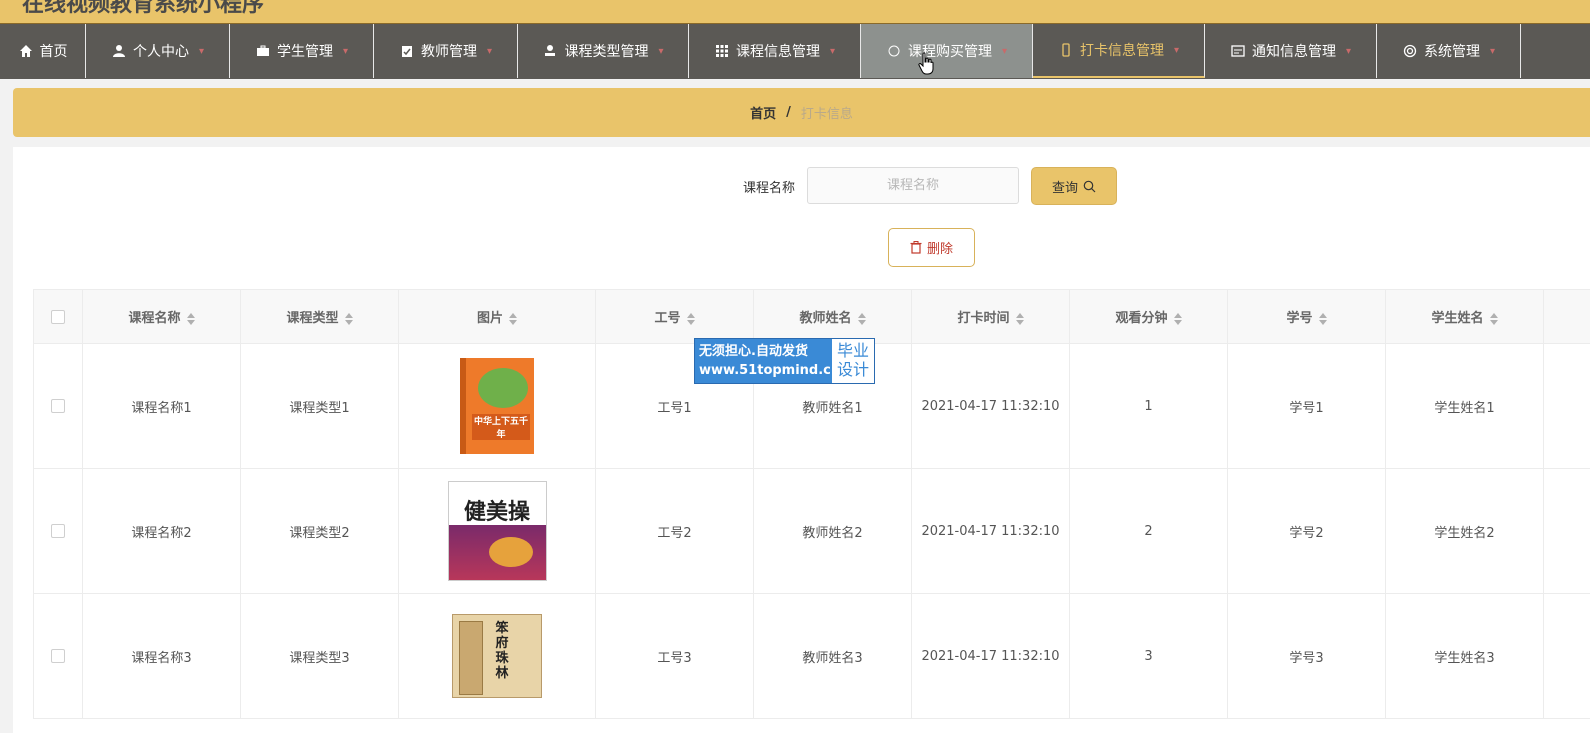 The image size is (1590, 733). Describe the element at coordinates (983, 318) in the screenshot. I see `column-header-label: 打卡时间` at that location.